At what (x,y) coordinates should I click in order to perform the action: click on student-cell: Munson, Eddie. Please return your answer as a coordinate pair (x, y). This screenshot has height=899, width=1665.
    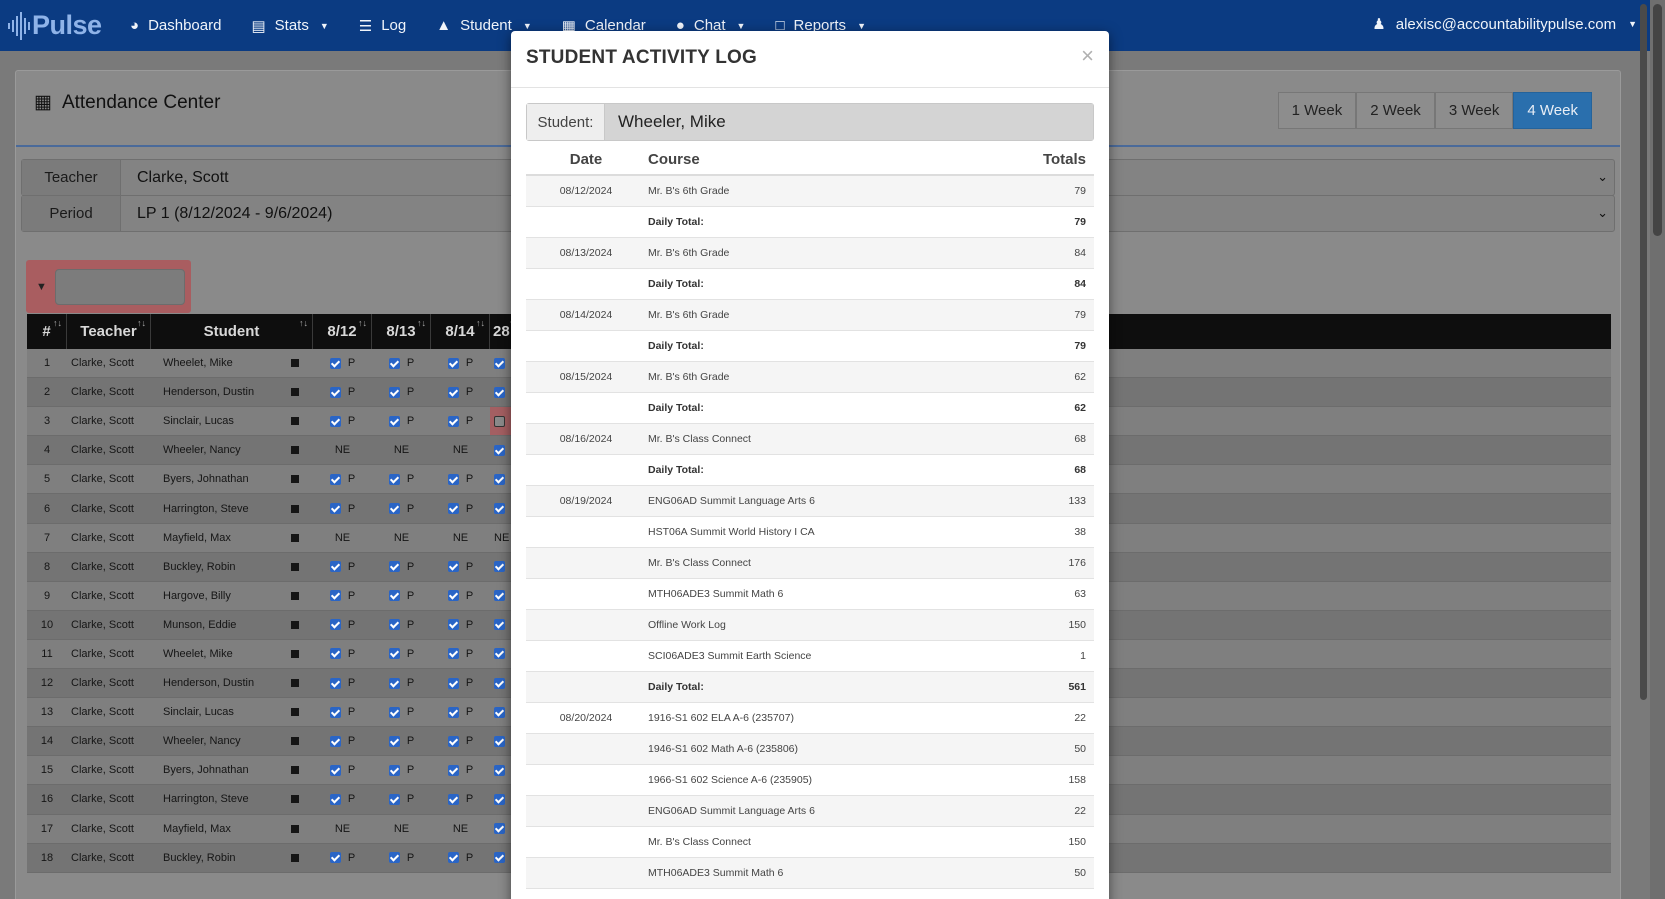
    Looking at the image, I should click on (232, 625).